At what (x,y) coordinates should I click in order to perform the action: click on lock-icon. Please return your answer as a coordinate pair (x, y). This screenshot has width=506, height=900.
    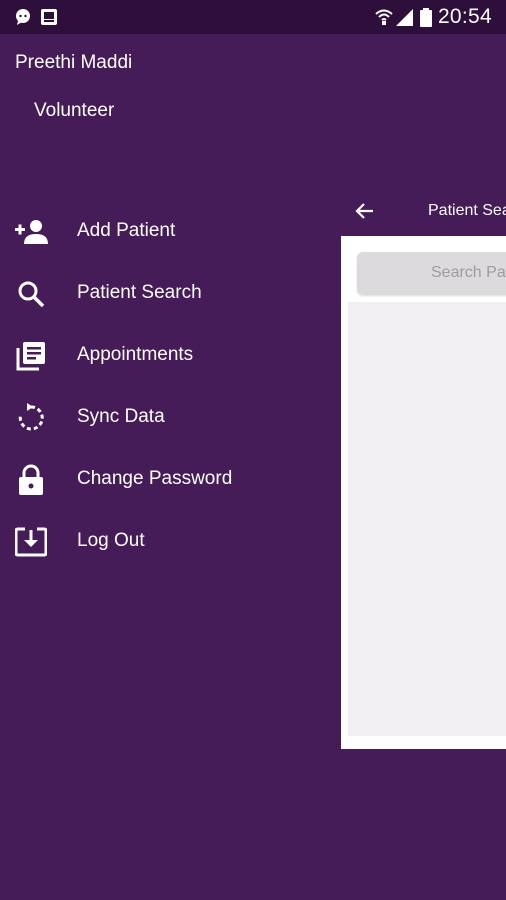
    Looking at the image, I should click on (31, 479).